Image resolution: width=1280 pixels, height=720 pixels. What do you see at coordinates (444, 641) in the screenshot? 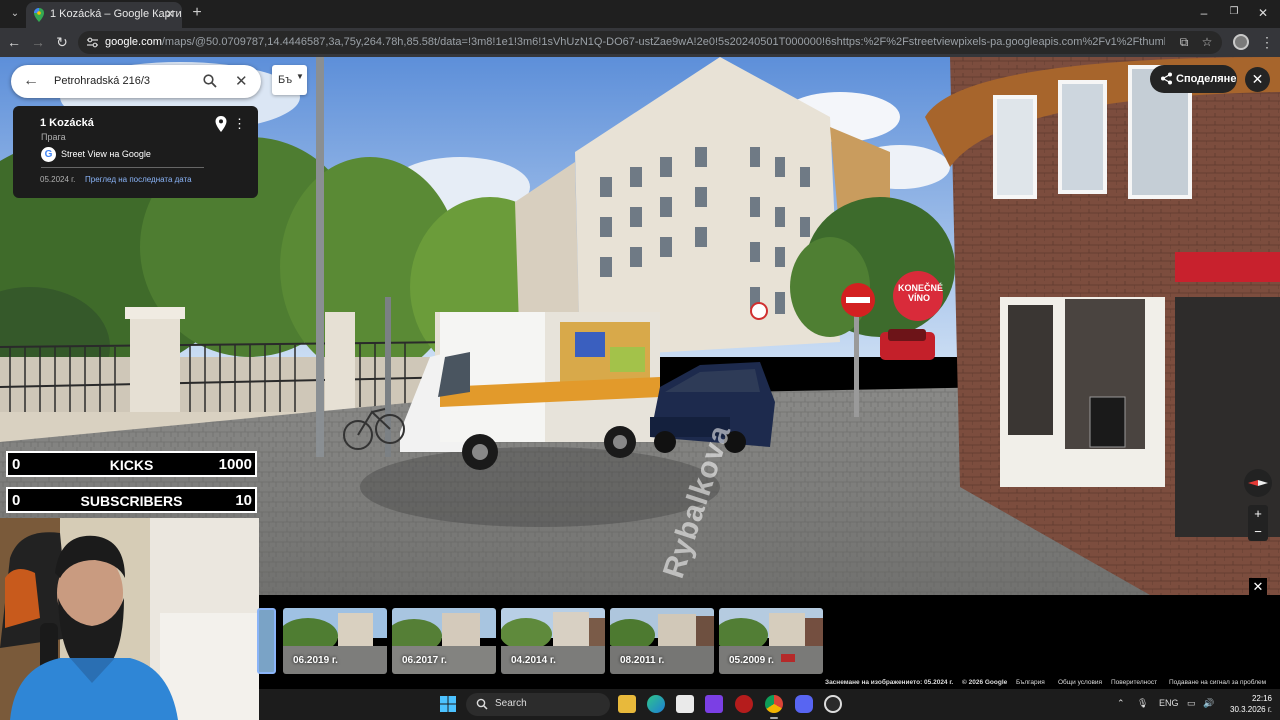
I see `timeline-thumbnail: 06.2017 г.` at bounding box center [444, 641].